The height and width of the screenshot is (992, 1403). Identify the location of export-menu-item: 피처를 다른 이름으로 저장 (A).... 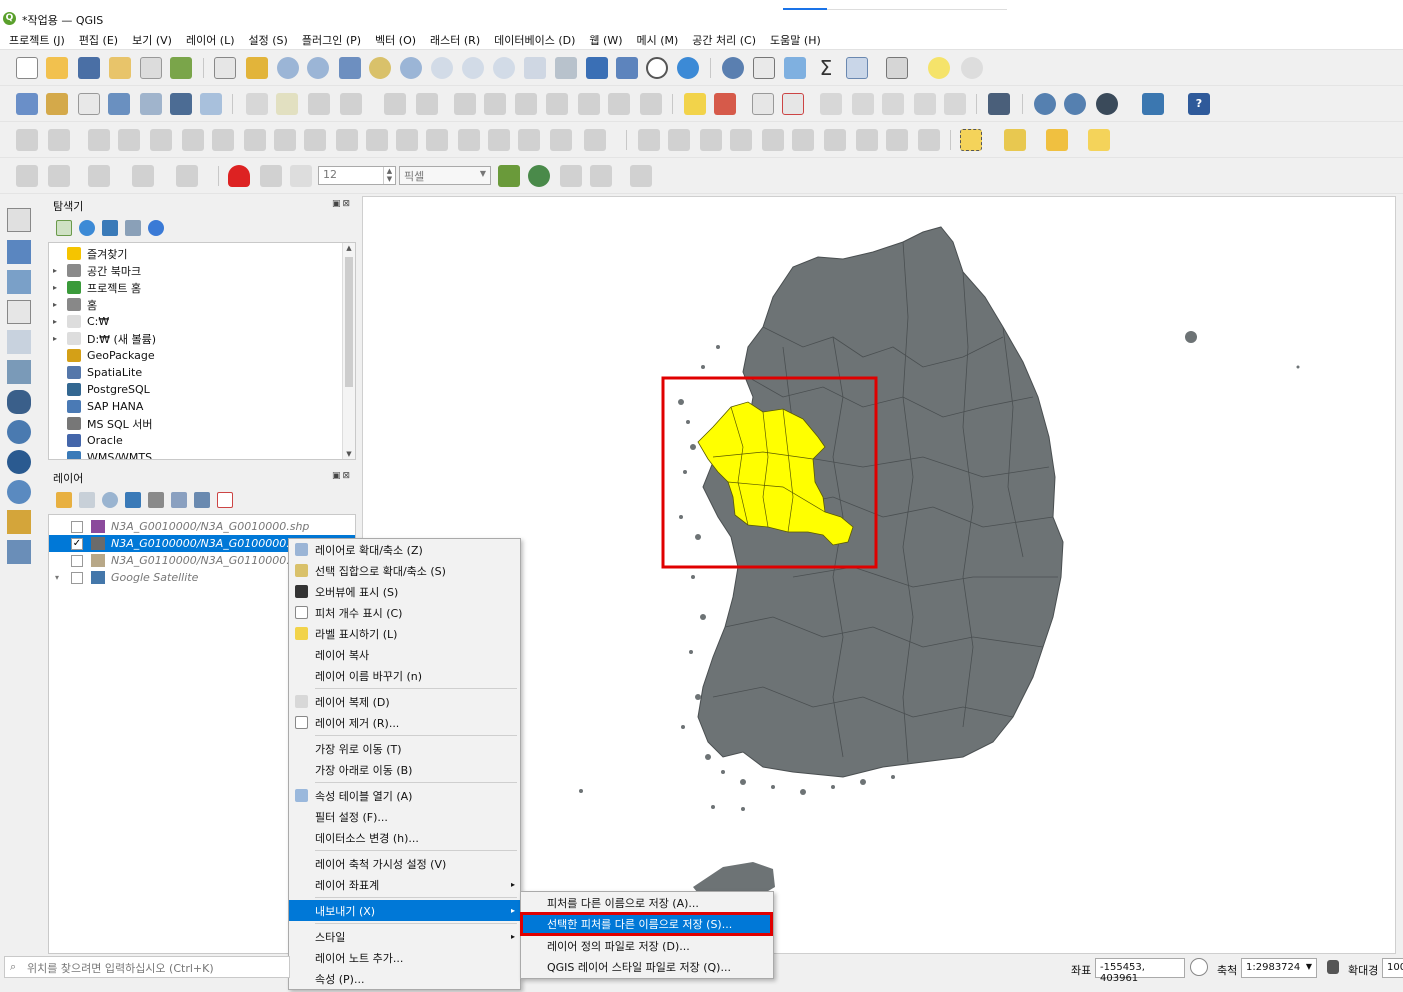
(647, 903).